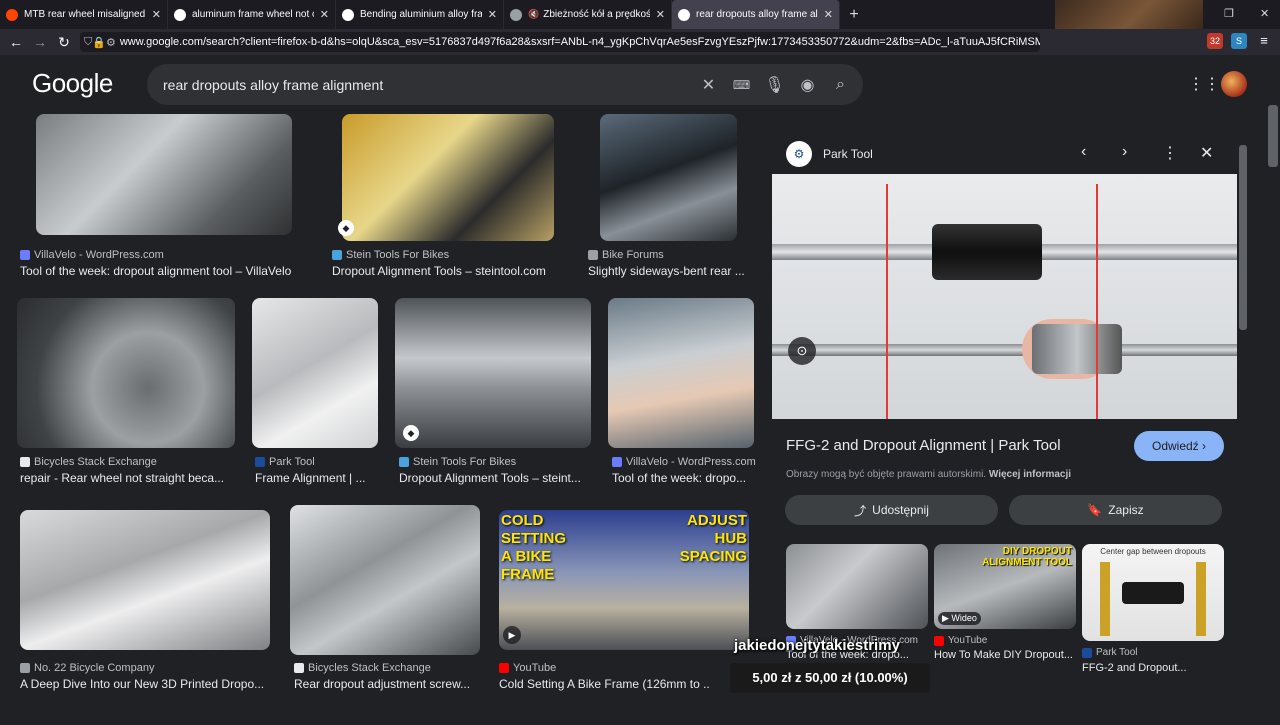 Image resolution: width=1280 pixels, height=725 pixels. What do you see at coordinates (1004, 296) in the screenshot?
I see `preview-image` at bounding box center [1004, 296].